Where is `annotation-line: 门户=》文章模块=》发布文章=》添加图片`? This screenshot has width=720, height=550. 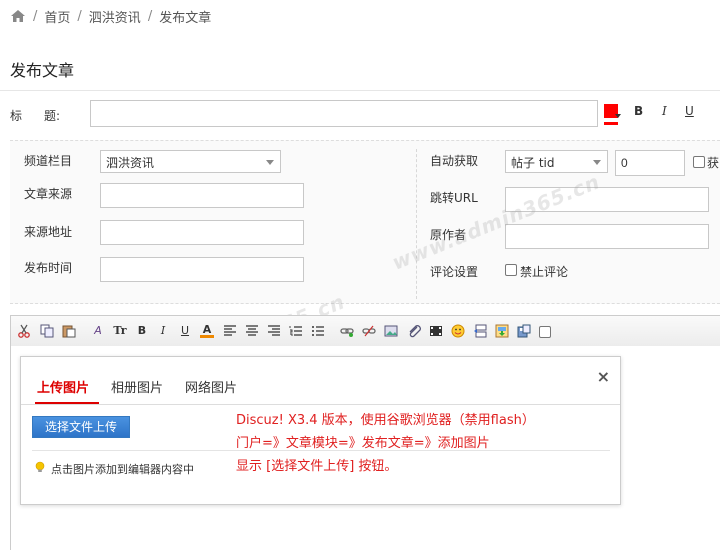
annotation-line: 门户=》文章模块=》发布文章=》添加图片 is located at coordinates (363, 443).